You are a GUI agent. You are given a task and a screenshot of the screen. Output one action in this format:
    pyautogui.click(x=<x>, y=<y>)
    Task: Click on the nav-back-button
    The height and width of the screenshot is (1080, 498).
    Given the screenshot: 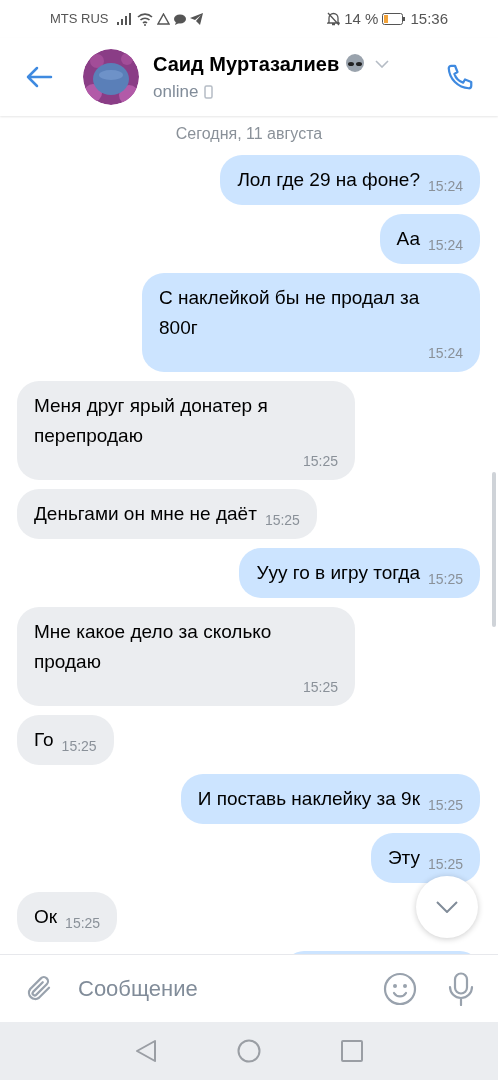 What is the action you would take?
    pyautogui.click(x=146, y=1051)
    